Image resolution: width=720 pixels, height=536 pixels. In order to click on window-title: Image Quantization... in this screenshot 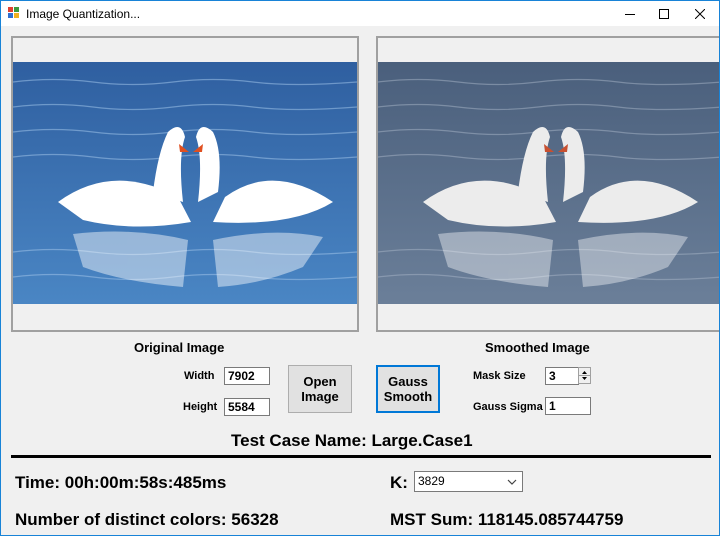, I will do `click(83, 14)`.